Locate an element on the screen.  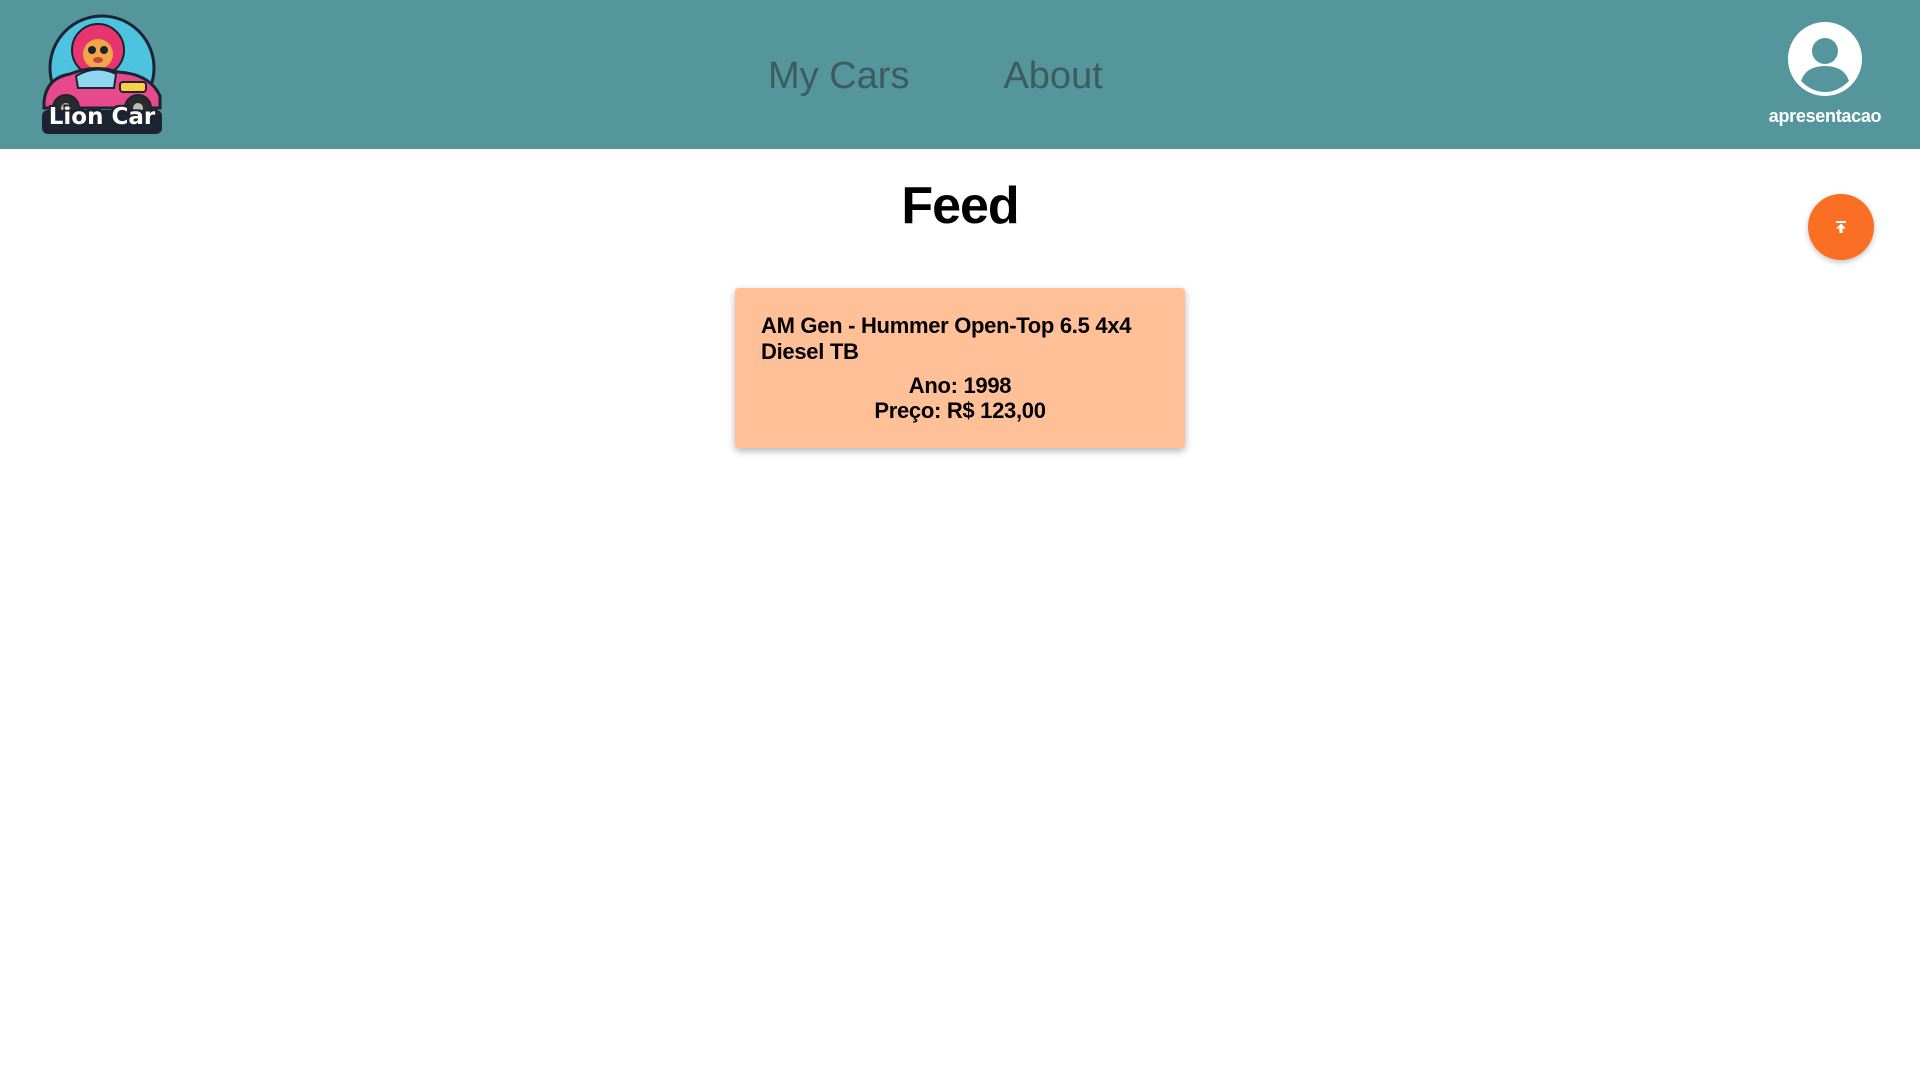
navbar: Lion Car My Cars About apresentacao is located at coordinates (960, 74).